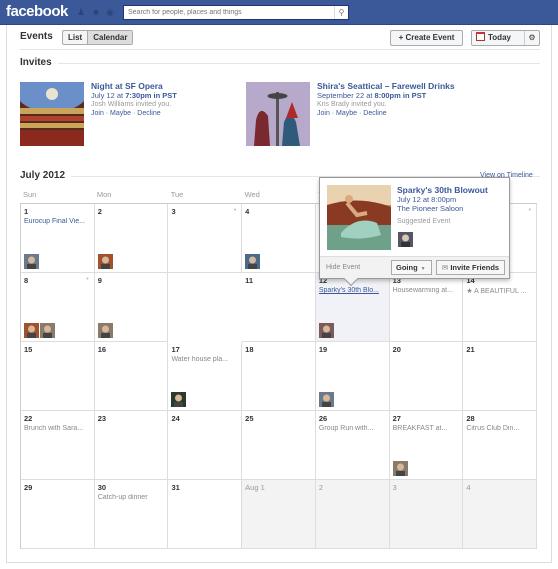  What do you see at coordinates (343, 267) in the screenshot?
I see `hide-event-link: Hide Event` at bounding box center [343, 267].